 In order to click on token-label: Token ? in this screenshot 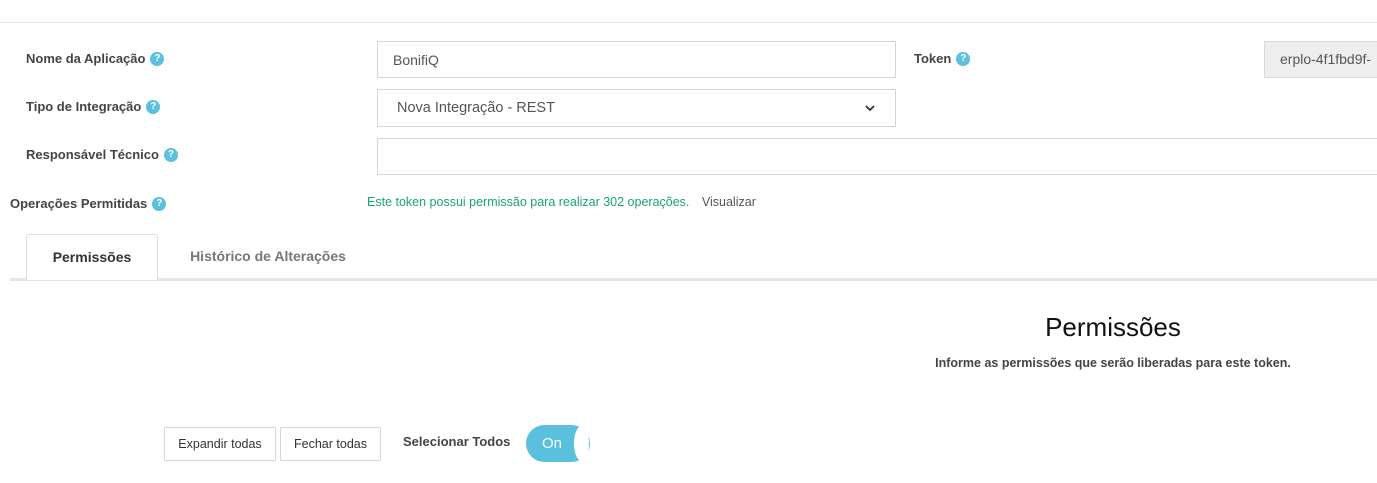, I will do `click(942, 58)`.